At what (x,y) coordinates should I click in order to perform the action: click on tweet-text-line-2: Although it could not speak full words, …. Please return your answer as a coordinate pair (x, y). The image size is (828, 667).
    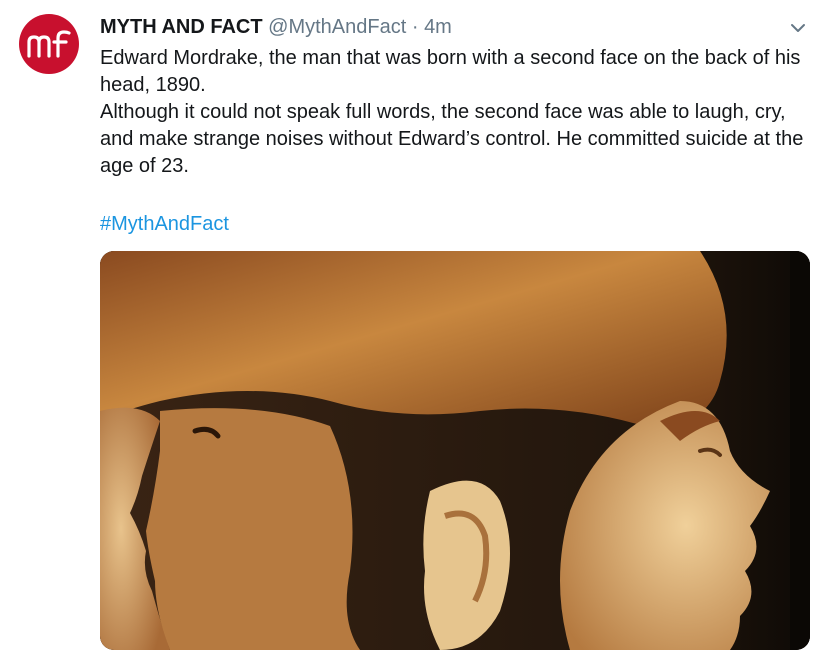
    Looking at the image, I should click on (452, 139).